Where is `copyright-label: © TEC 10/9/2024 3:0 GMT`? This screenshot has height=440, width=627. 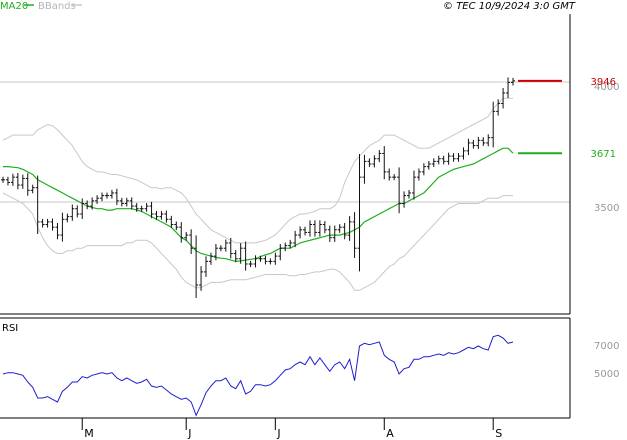 copyright-label: © TEC 10/9/2024 3:0 GMT is located at coordinates (509, 6).